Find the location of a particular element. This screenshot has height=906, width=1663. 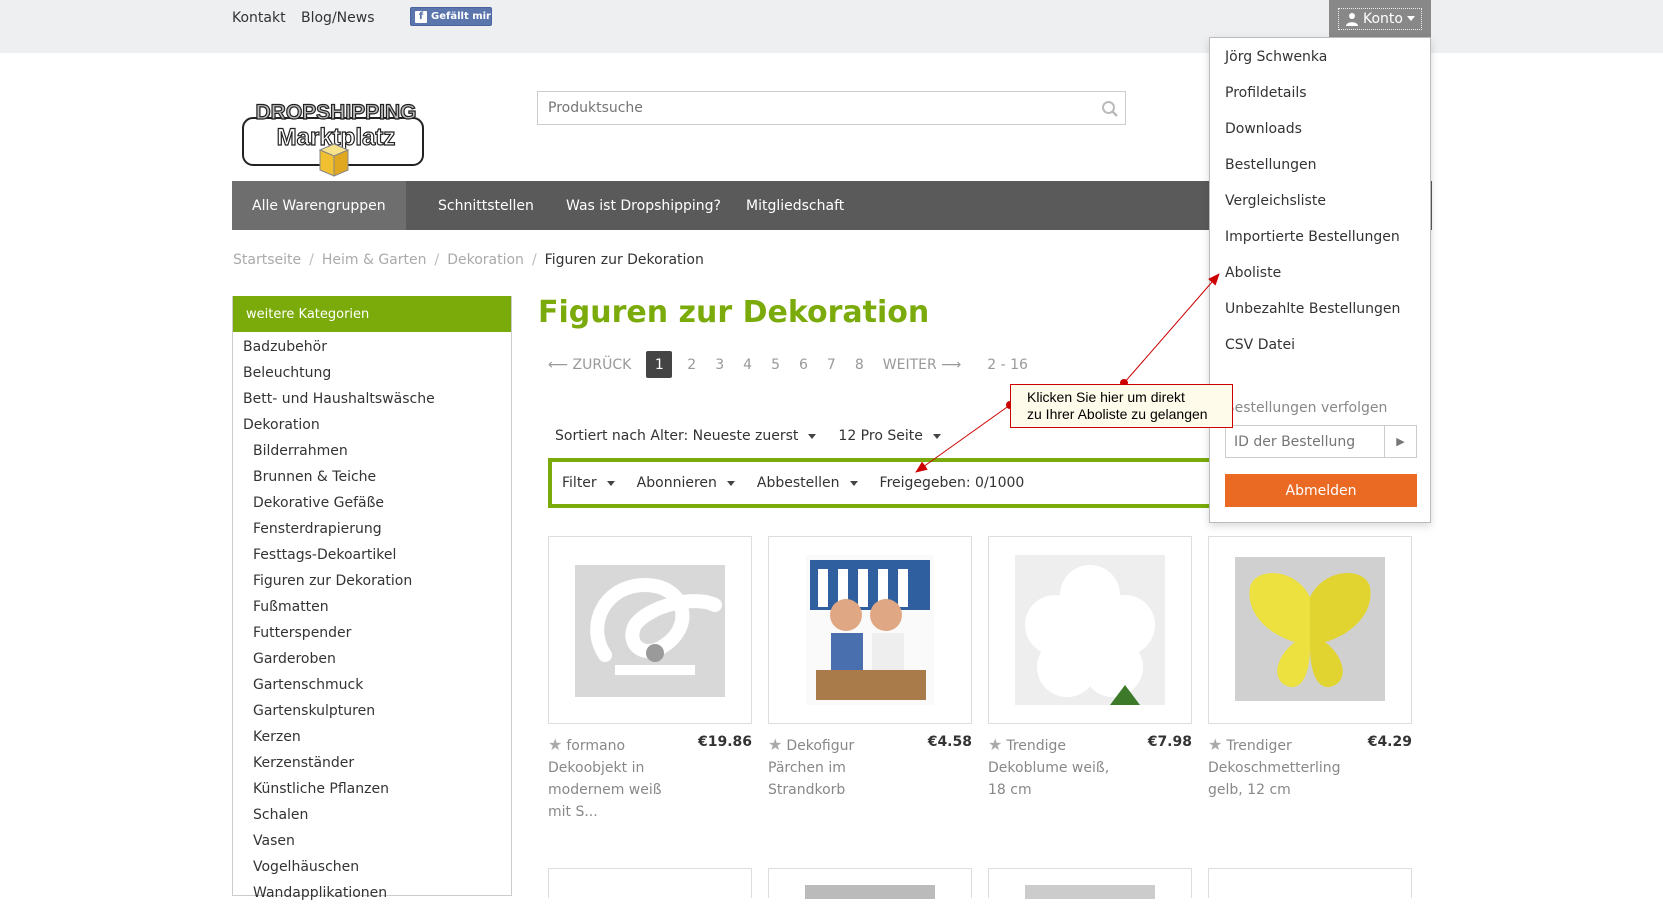

subcategory-item: Gartenschmuck is located at coordinates (372, 685).